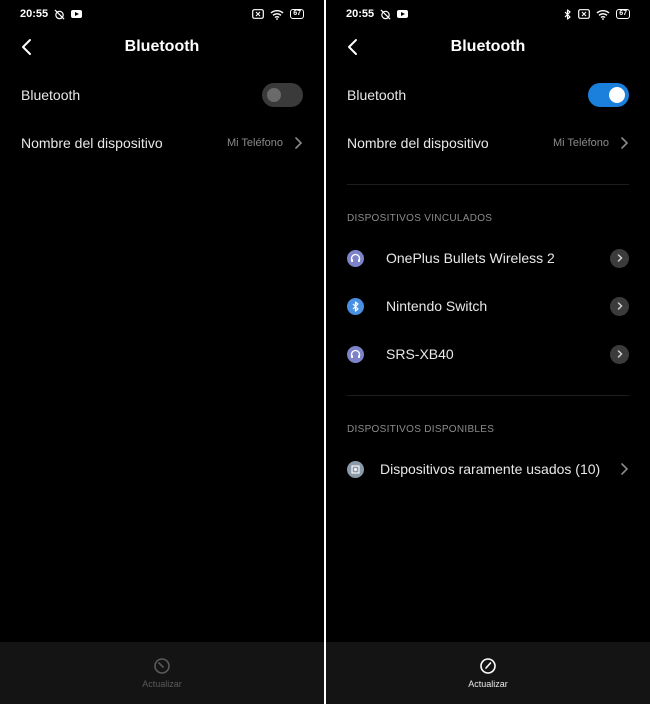  I want to click on paired-device-name: SRS-XB40, so click(420, 354).